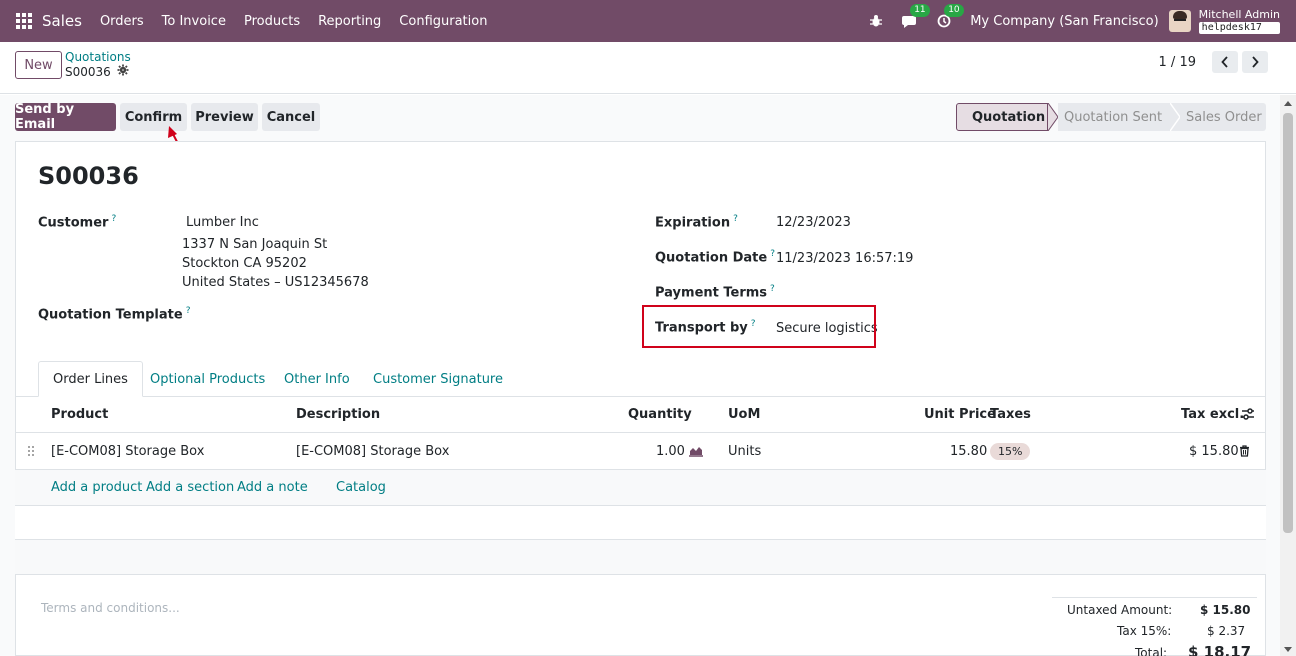 The image size is (1296, 656). What do you see at coordinates (1225, 62) in the screenshot?
I see `pager-previous-button` at bounding box center [1225, 62].